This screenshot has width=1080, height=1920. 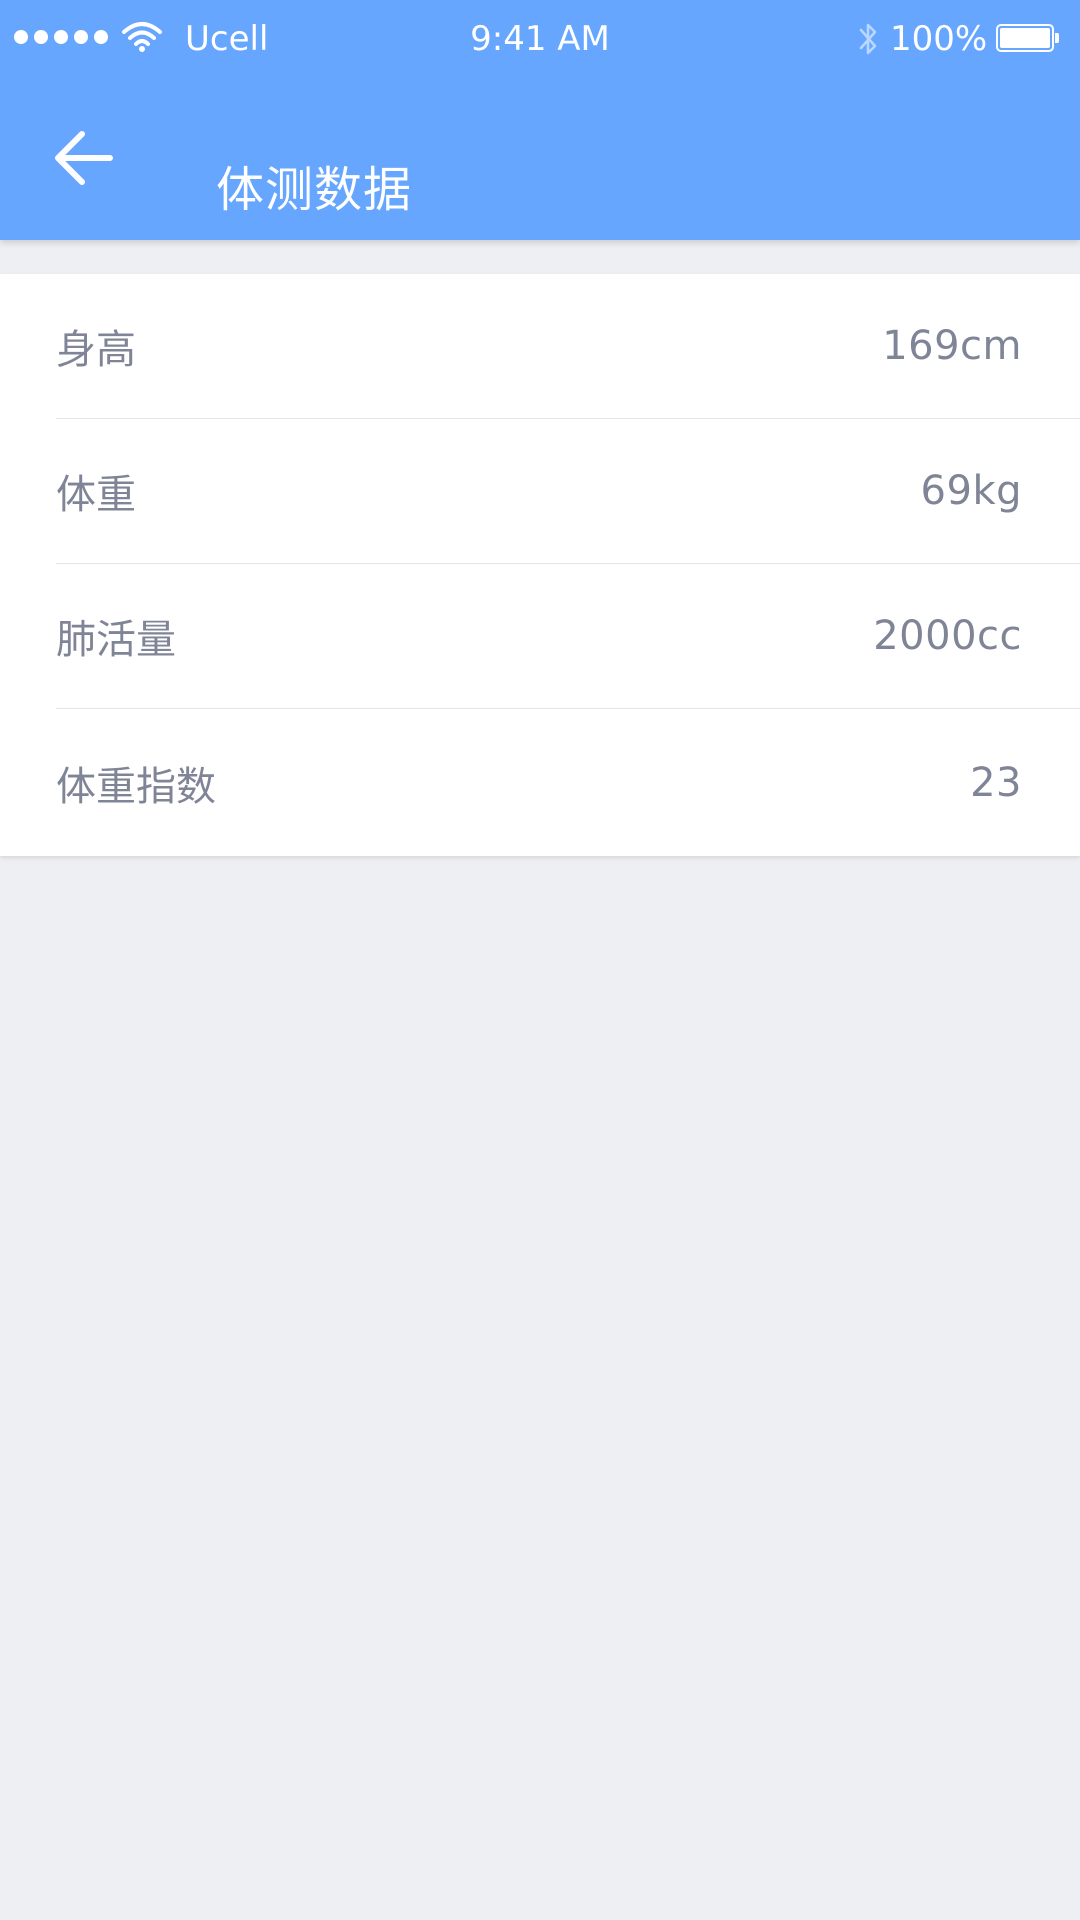 I want to click on battery-percent: 100%, so click(x=939, y=39).